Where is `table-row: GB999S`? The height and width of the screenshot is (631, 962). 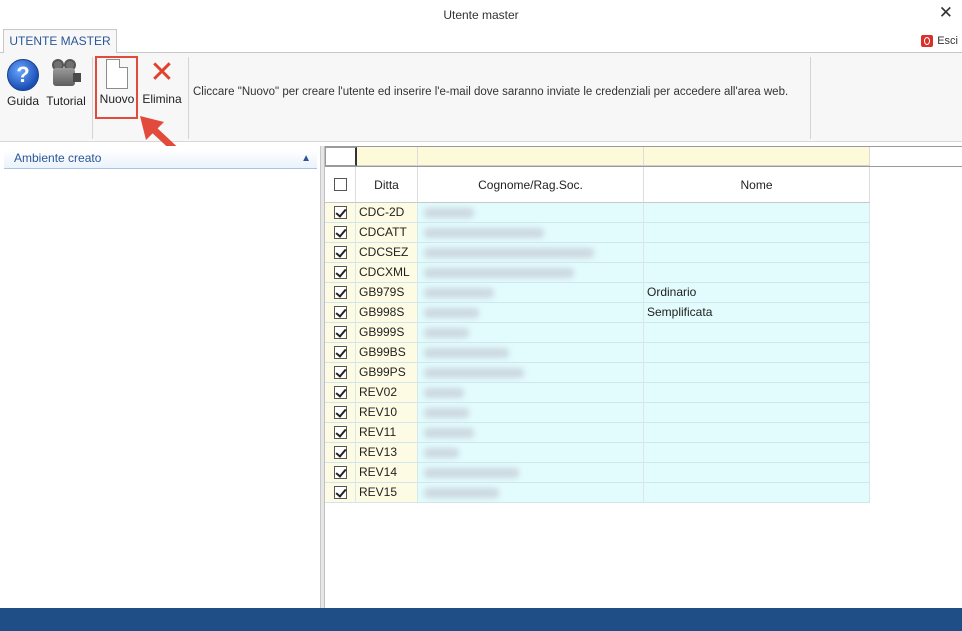
table-row: GB999S is located at coordinates (597, 333).